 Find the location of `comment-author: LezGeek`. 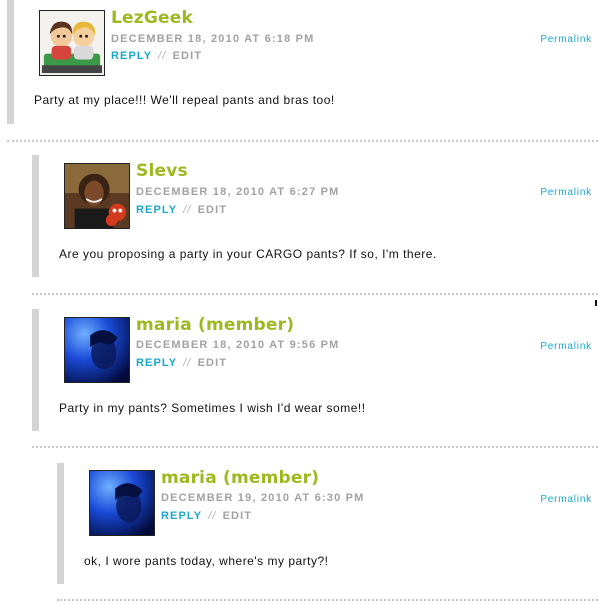

comment-author: LezGeek is located at coordinates (152, 18).